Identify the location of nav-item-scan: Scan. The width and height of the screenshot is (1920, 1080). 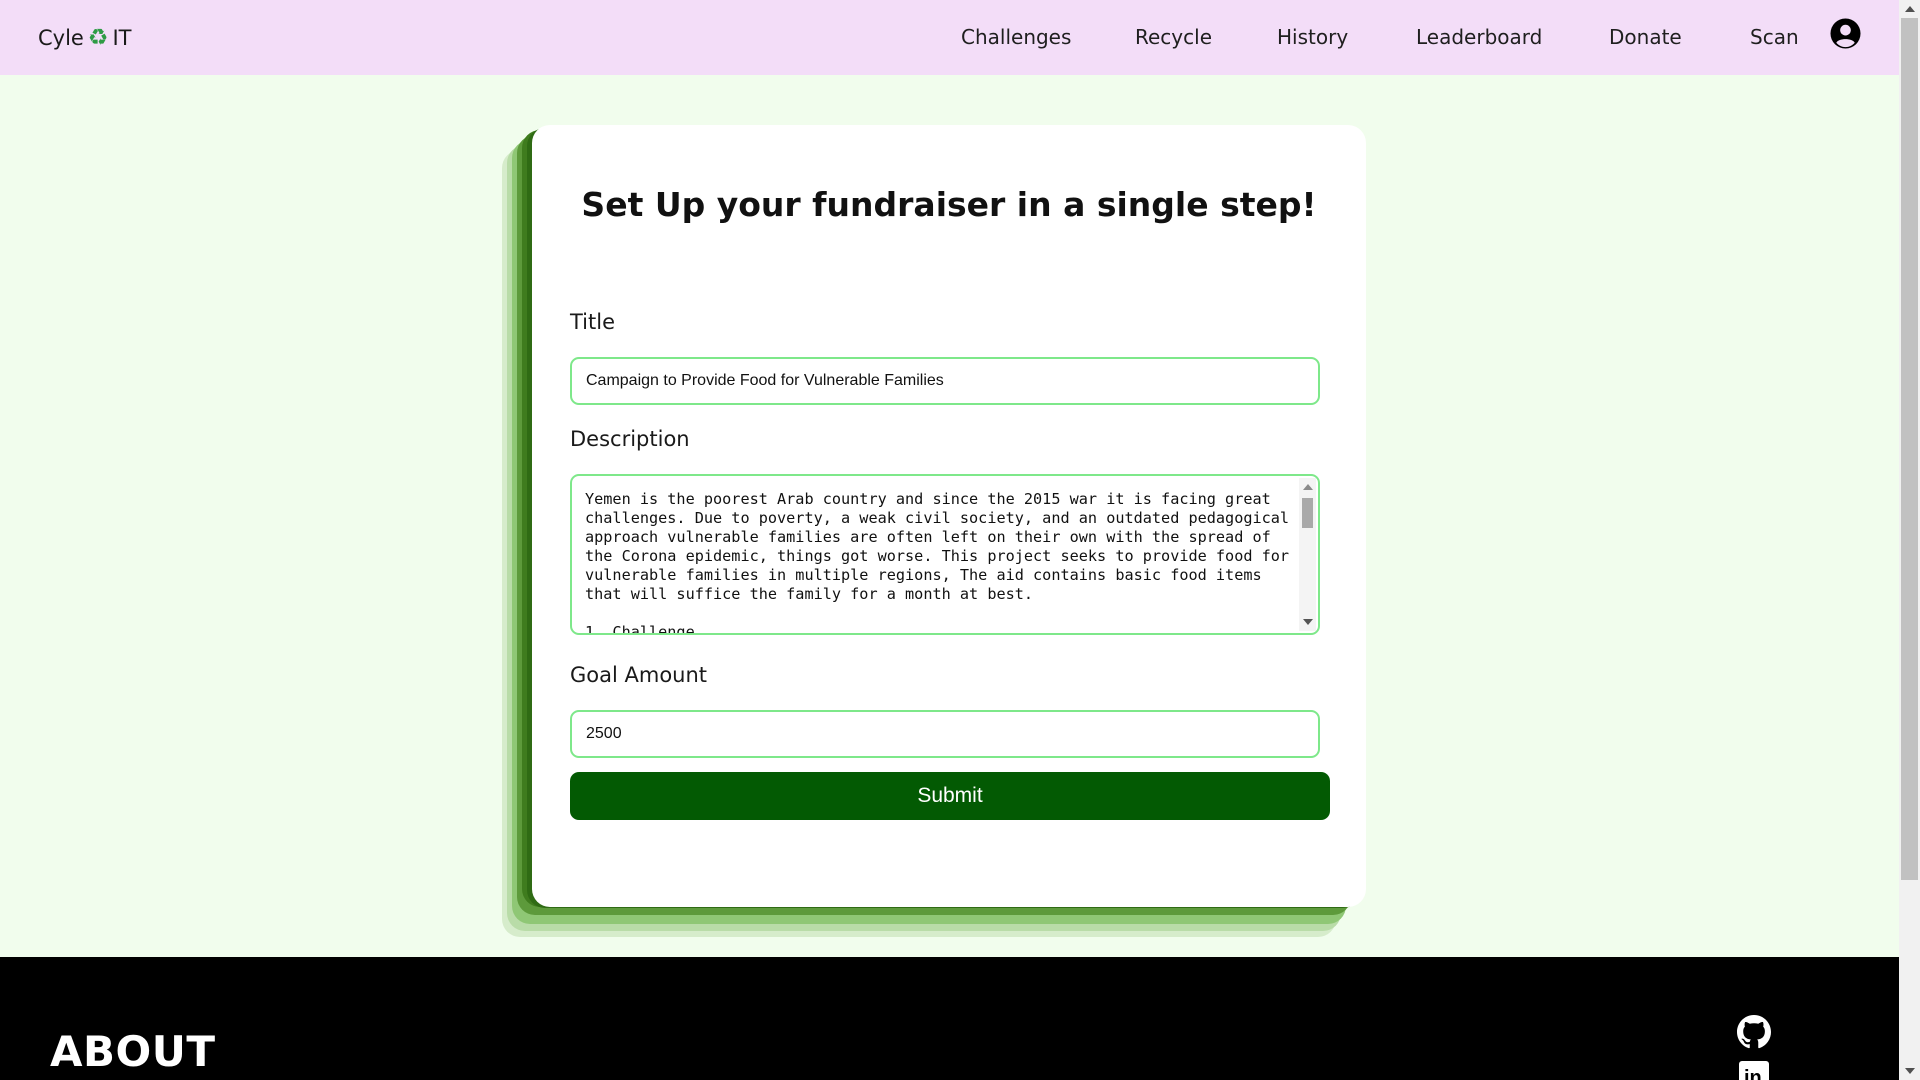
(1774, 37).